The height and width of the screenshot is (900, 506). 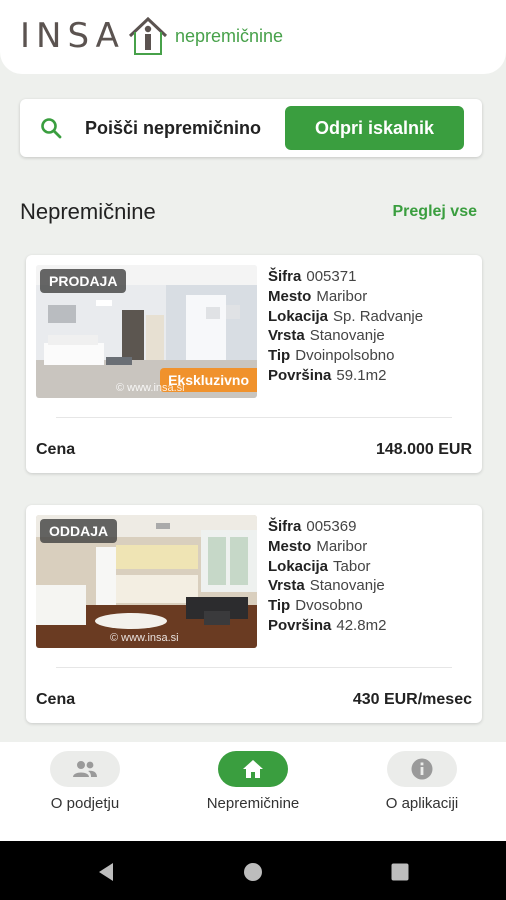 What do you see at coordinates (312, 276) in the screenshot?
I see `prop-code: Šifra 005371` at bounding box center [312, 276].